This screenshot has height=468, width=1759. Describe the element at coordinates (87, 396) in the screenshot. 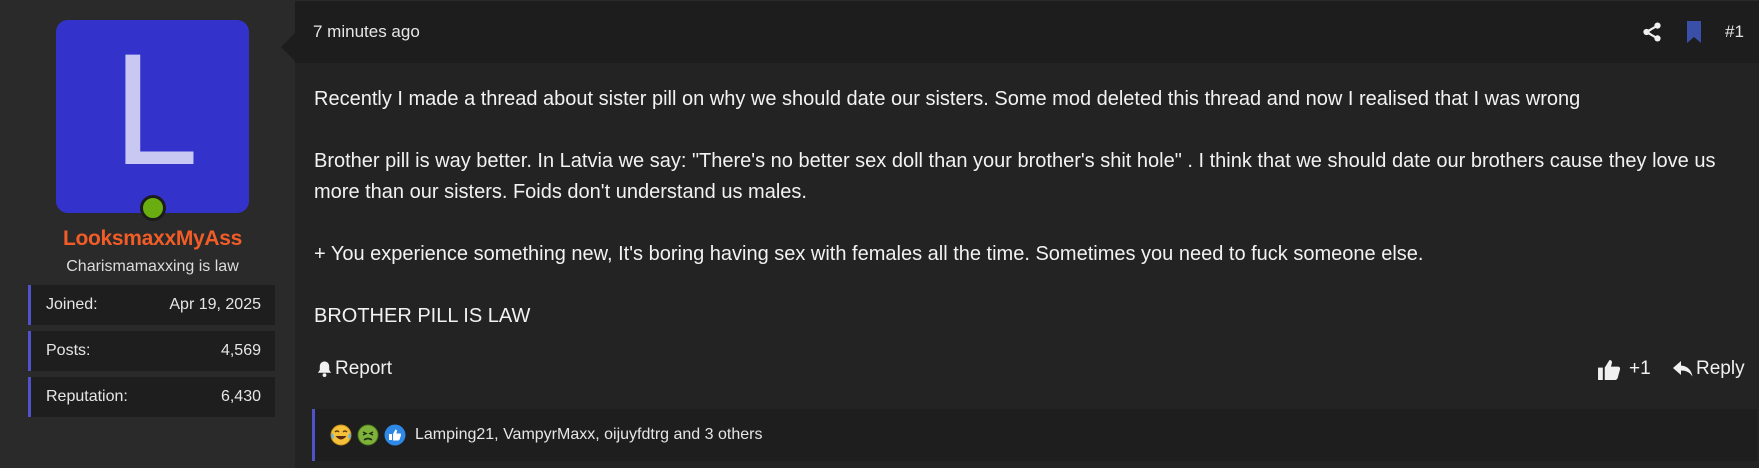

I see `stat-label: Reputation:` at that location.